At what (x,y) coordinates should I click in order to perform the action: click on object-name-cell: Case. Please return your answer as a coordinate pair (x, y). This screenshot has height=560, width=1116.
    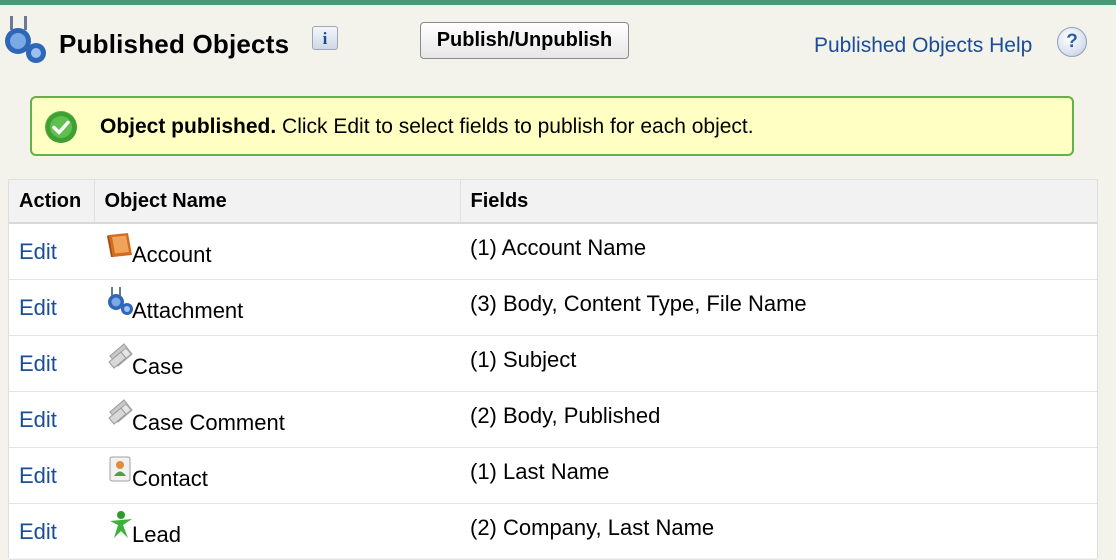
    Looking at the image, I should click on (277, 363).